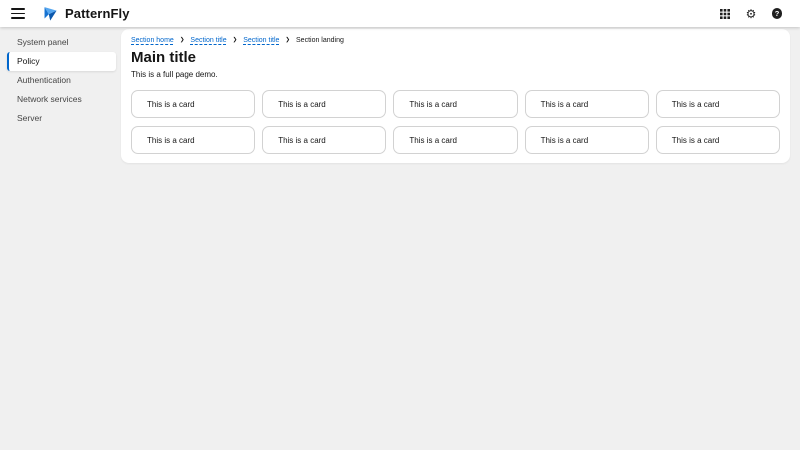  Describe the element at coordinates (152, 40) in the screenshot. I see `breadcrumb-link: Section home` at that location.